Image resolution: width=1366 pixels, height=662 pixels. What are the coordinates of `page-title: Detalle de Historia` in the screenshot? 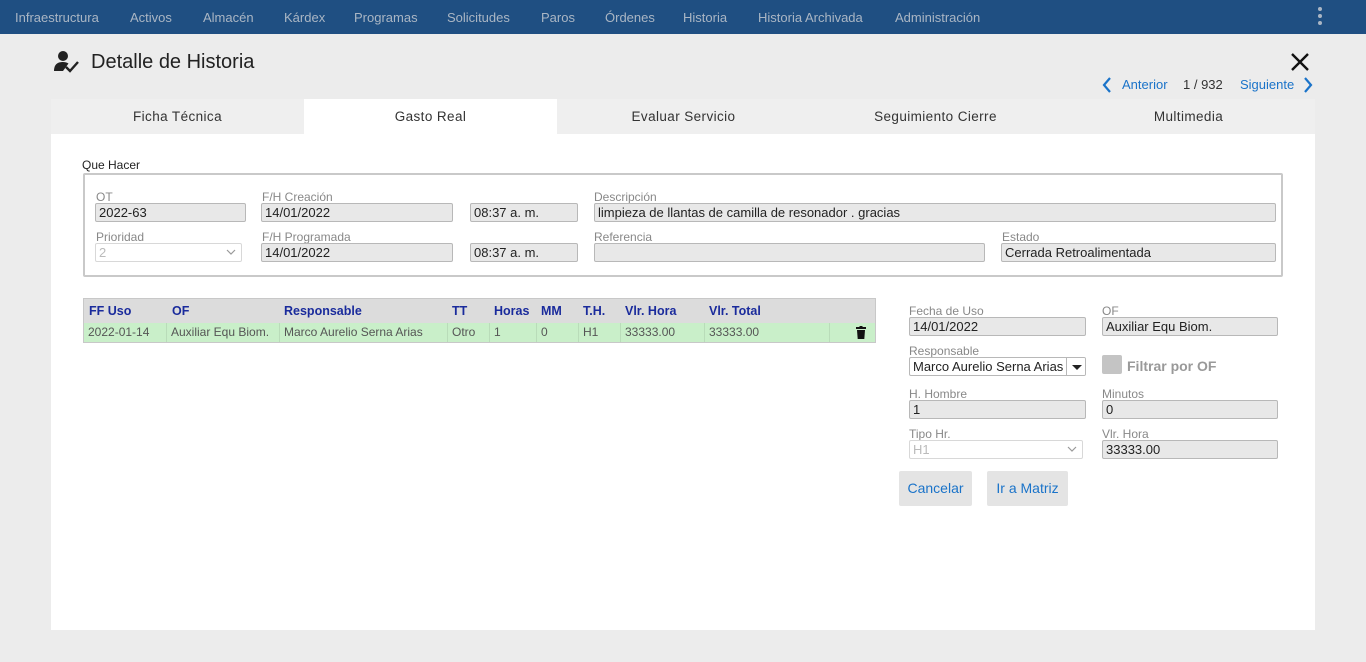 It's located at (173, 62).